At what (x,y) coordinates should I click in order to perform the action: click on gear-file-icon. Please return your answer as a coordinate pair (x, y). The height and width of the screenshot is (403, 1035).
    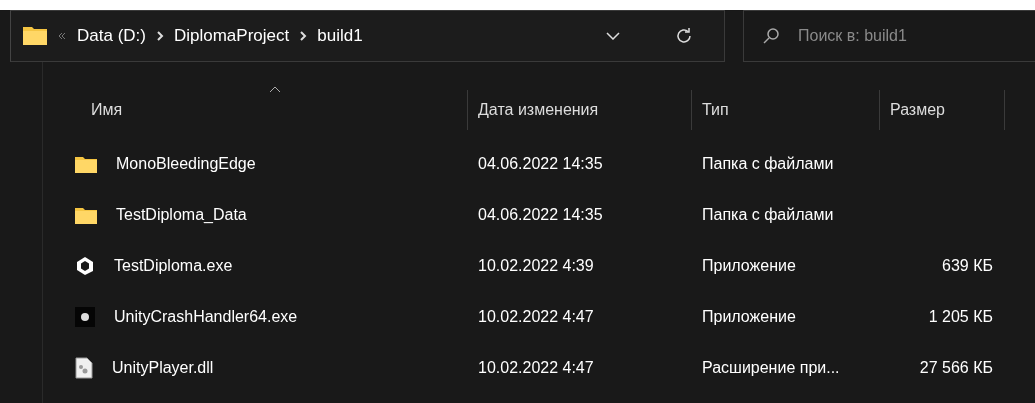
    Looking at the image, I should click on (84, 367).